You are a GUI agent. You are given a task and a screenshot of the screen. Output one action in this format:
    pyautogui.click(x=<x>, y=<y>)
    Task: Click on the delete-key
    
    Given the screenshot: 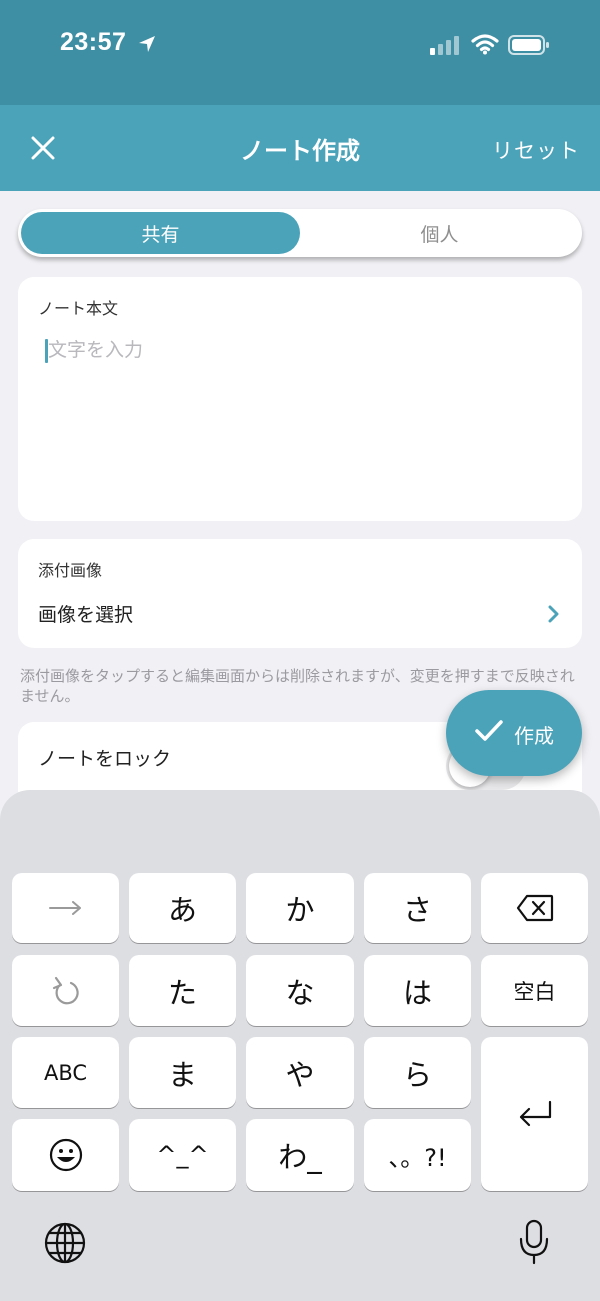 What is the action you would take?
    pyautogui.click(x=534, y=908)
    